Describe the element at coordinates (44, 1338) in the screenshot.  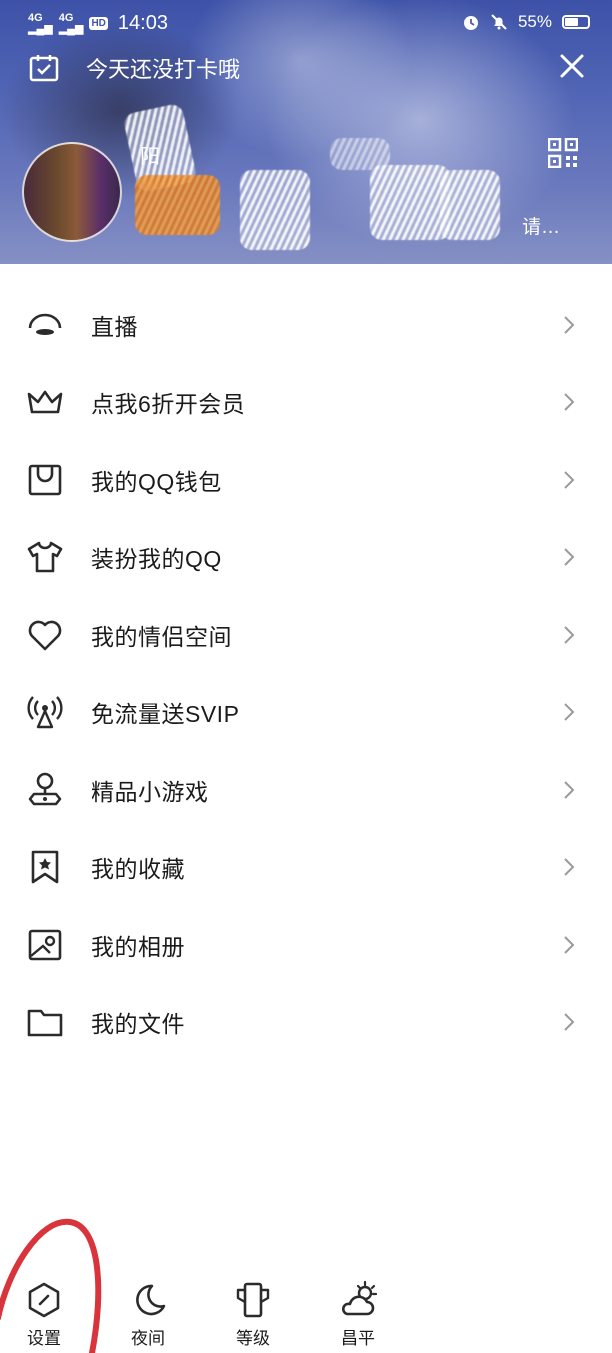
I see `settings-label: 设置` at that location.